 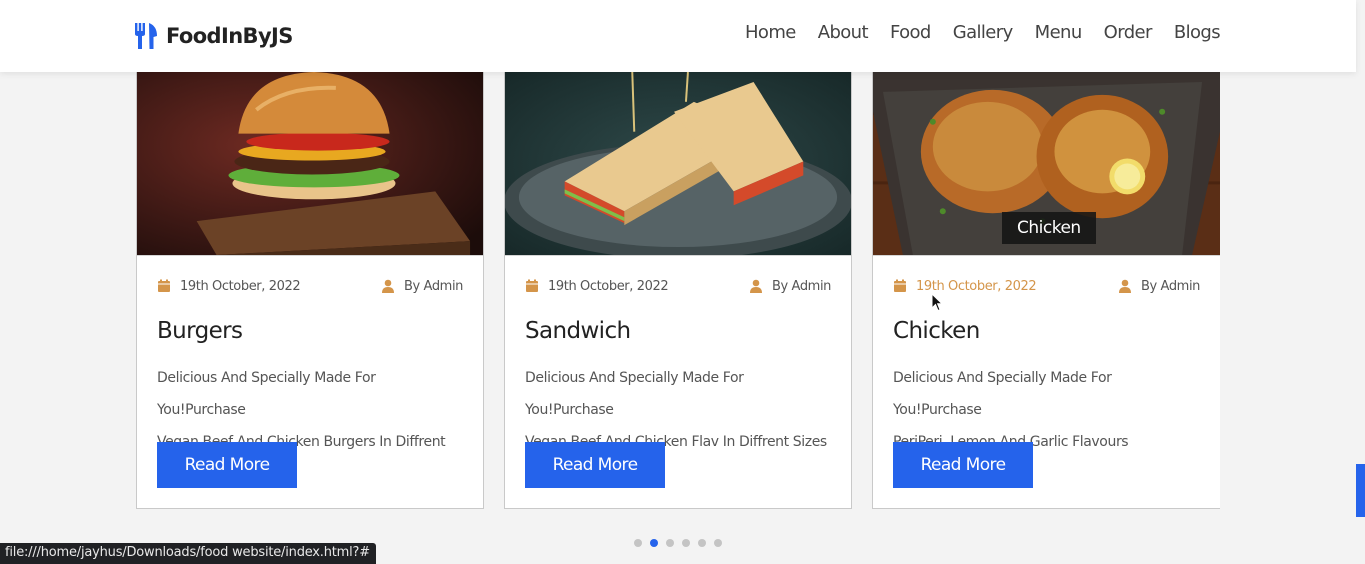 What do you see at coordinates (1360, 490) in the screenshot?
I see `scroll-to-top-button` at bounding box center [1360, 490].